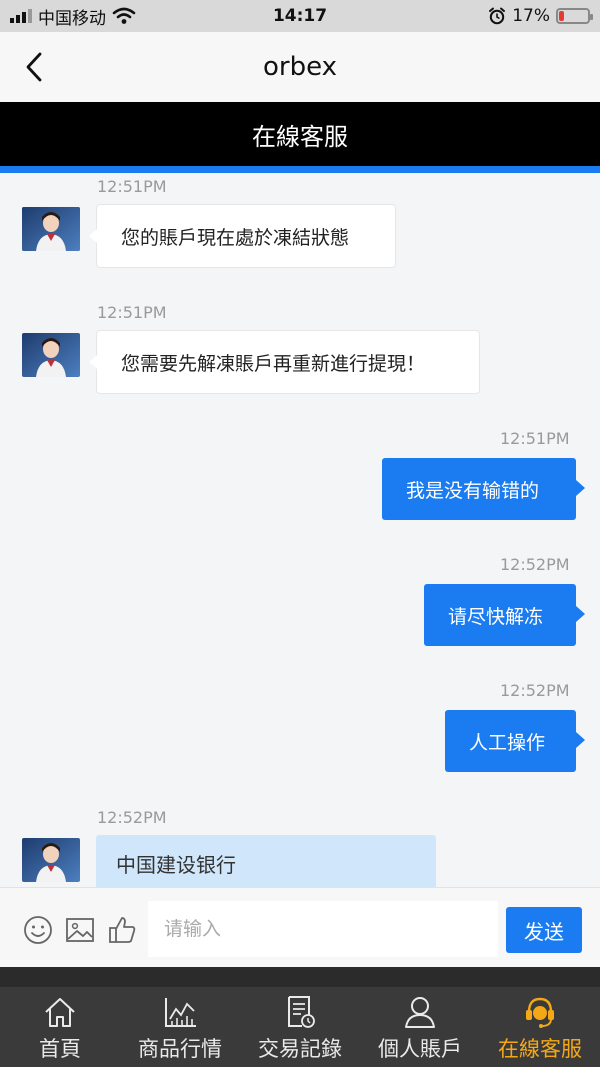 Image resolution: width=600 pixels, height=1067 pixels. I want to click on battery-icon, so click(574, 16).